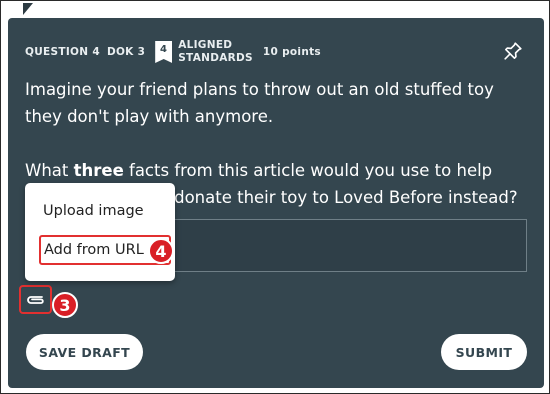 The image size is (550, 394). Describe the element at coordinates (28, 9) in the screenshot. I see `corner-marker` at that location.